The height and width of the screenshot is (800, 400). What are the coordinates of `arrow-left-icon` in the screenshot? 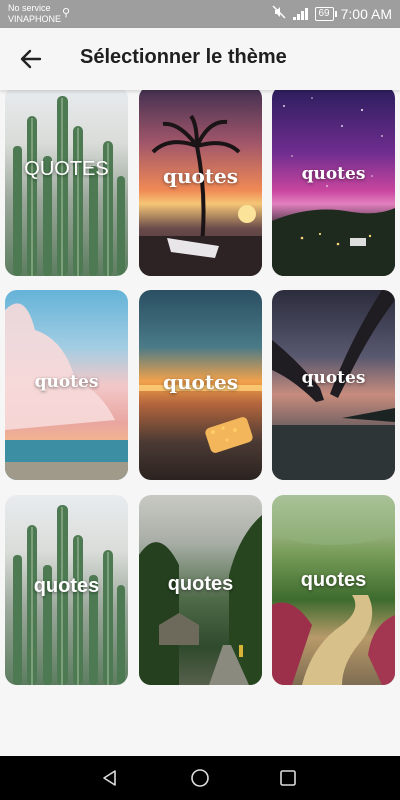 It's located at (31, 59).